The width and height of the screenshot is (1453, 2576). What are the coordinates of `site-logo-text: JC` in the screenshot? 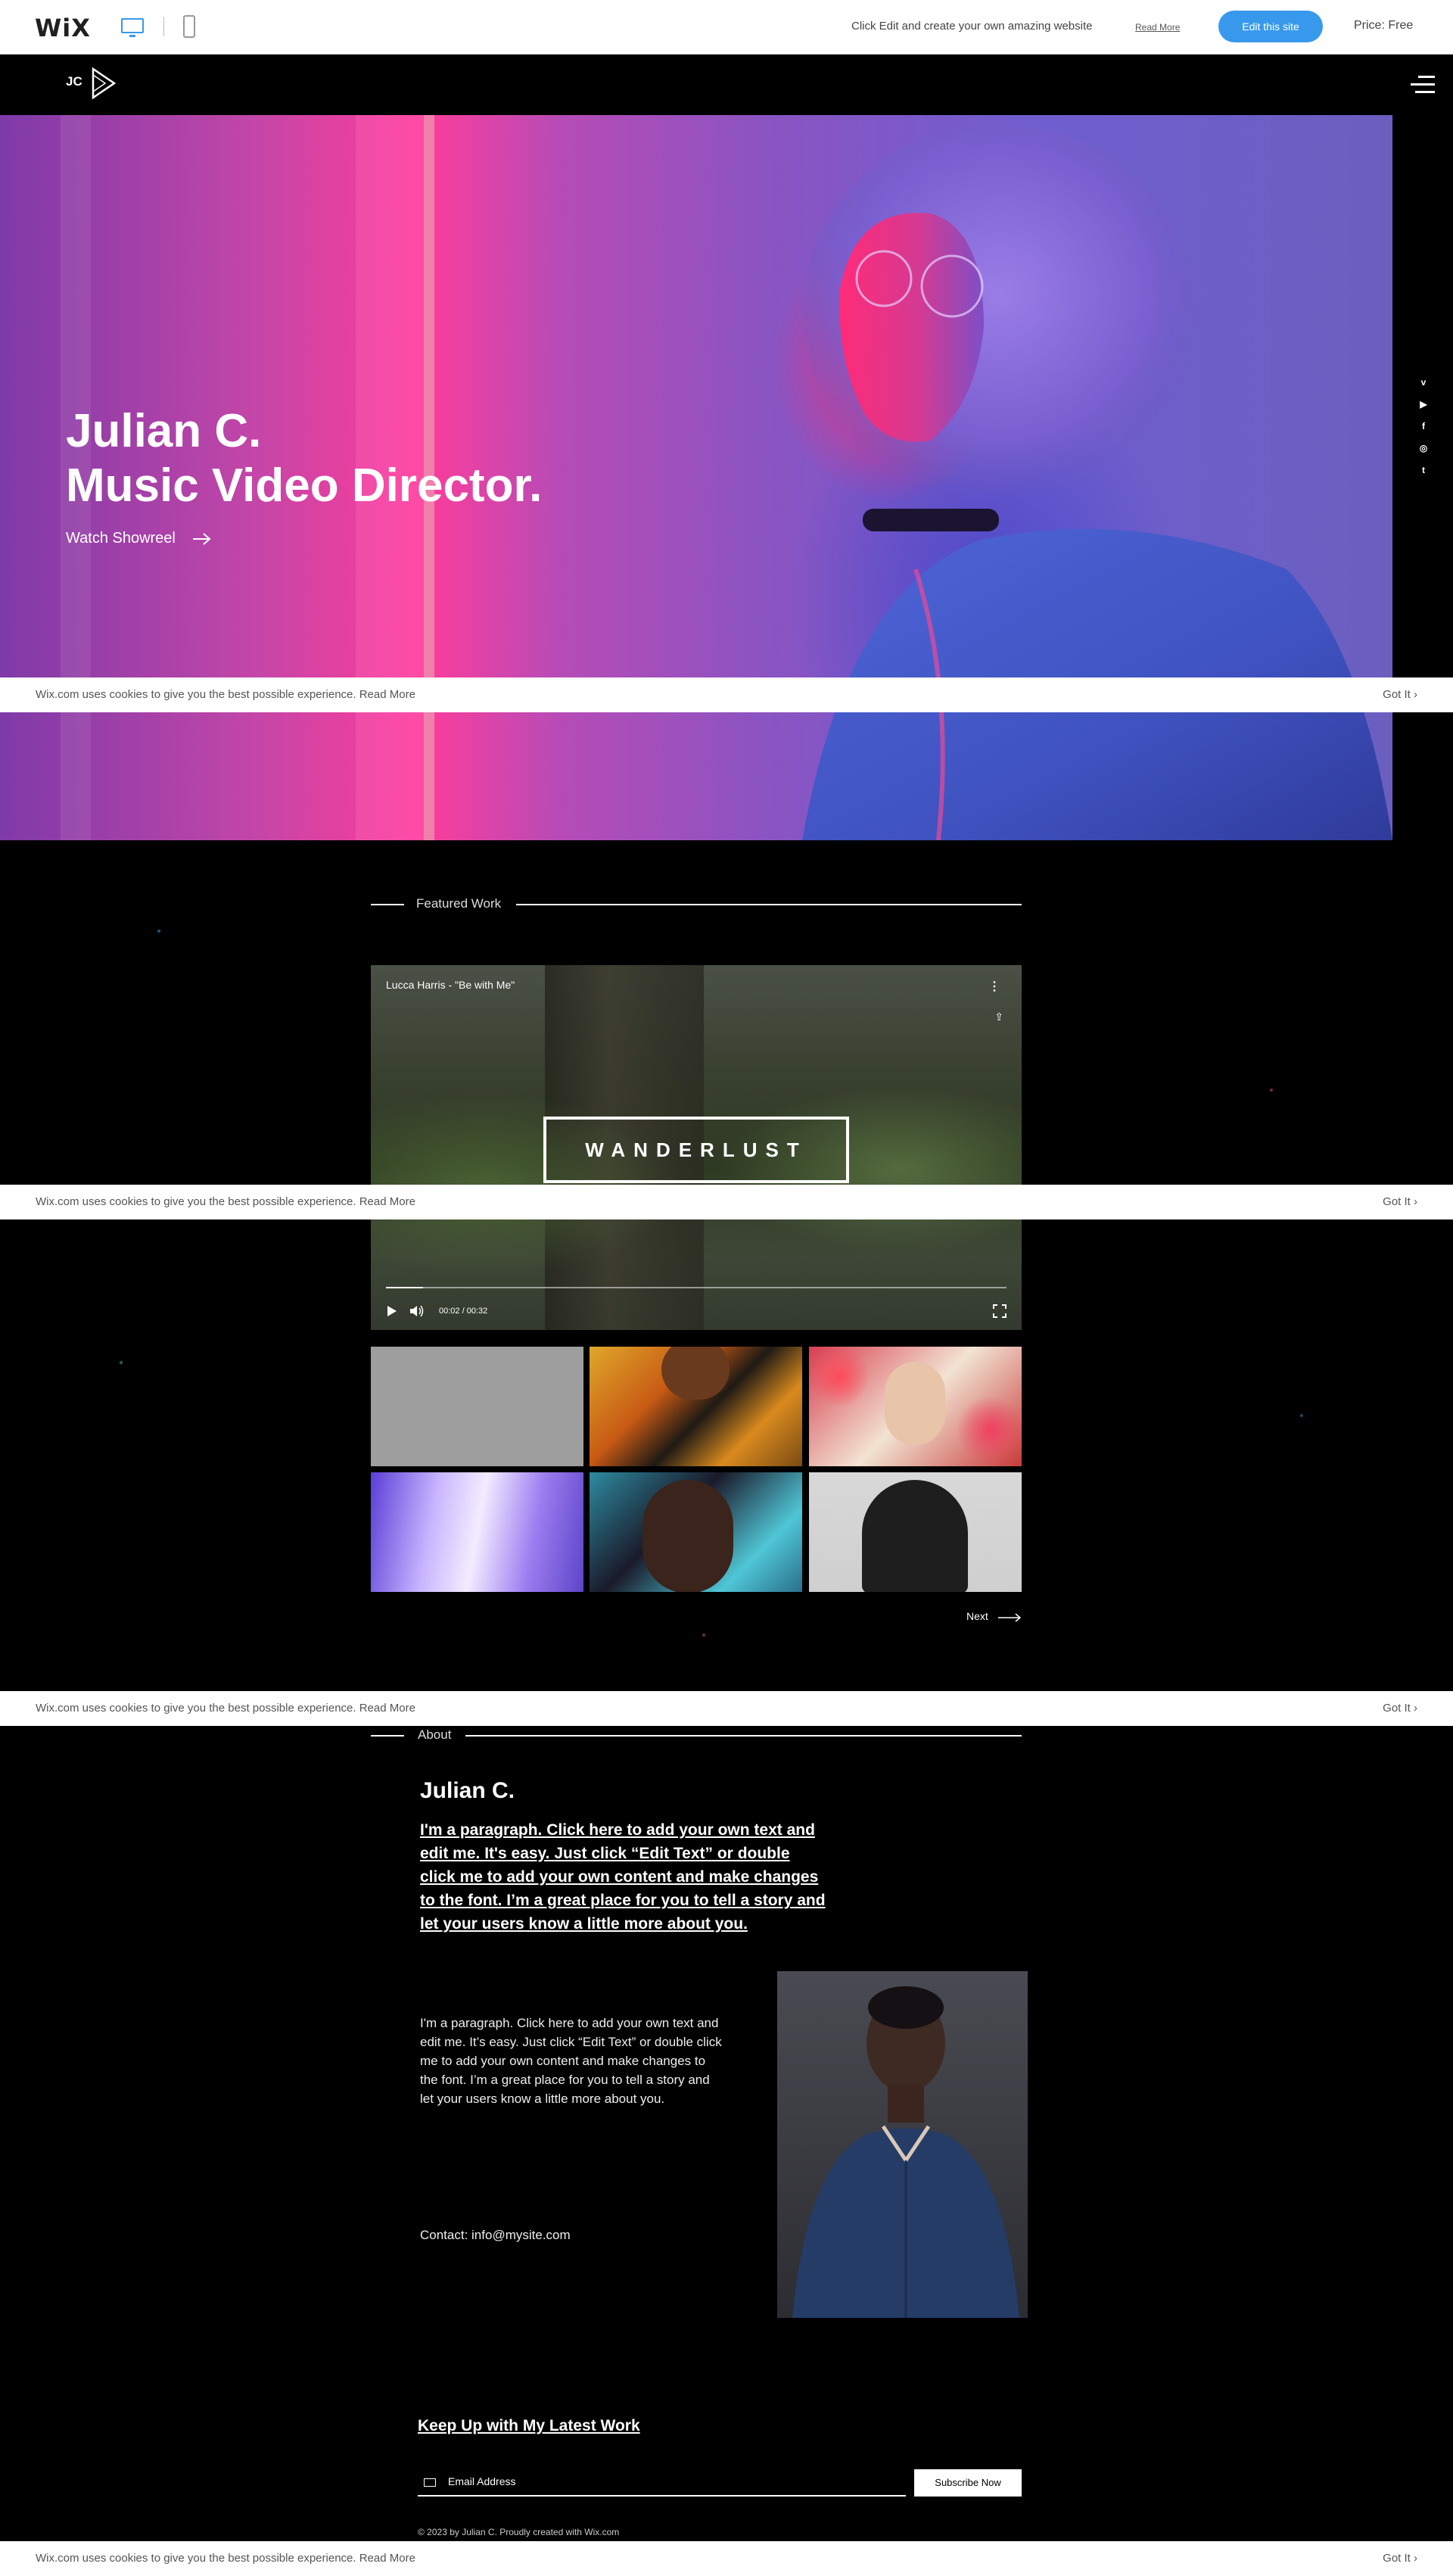 It's located at (74, 81).